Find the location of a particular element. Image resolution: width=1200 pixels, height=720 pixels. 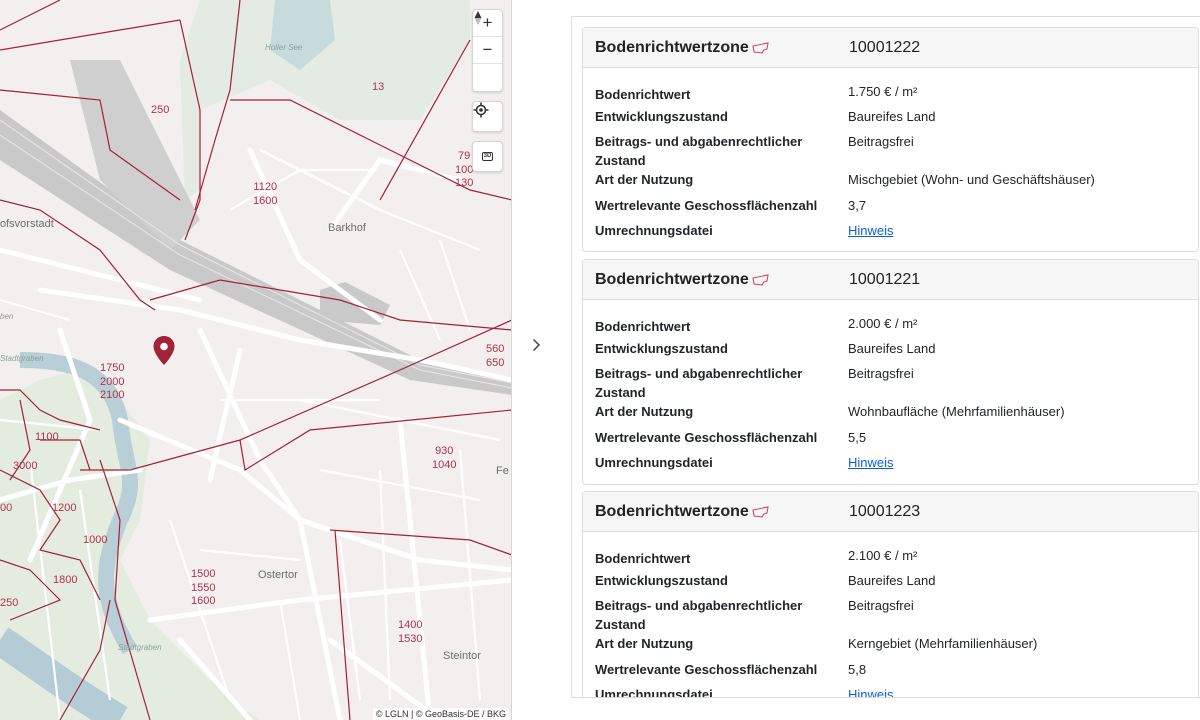

zoom-out-button: − is located at coordinates (487, 50).